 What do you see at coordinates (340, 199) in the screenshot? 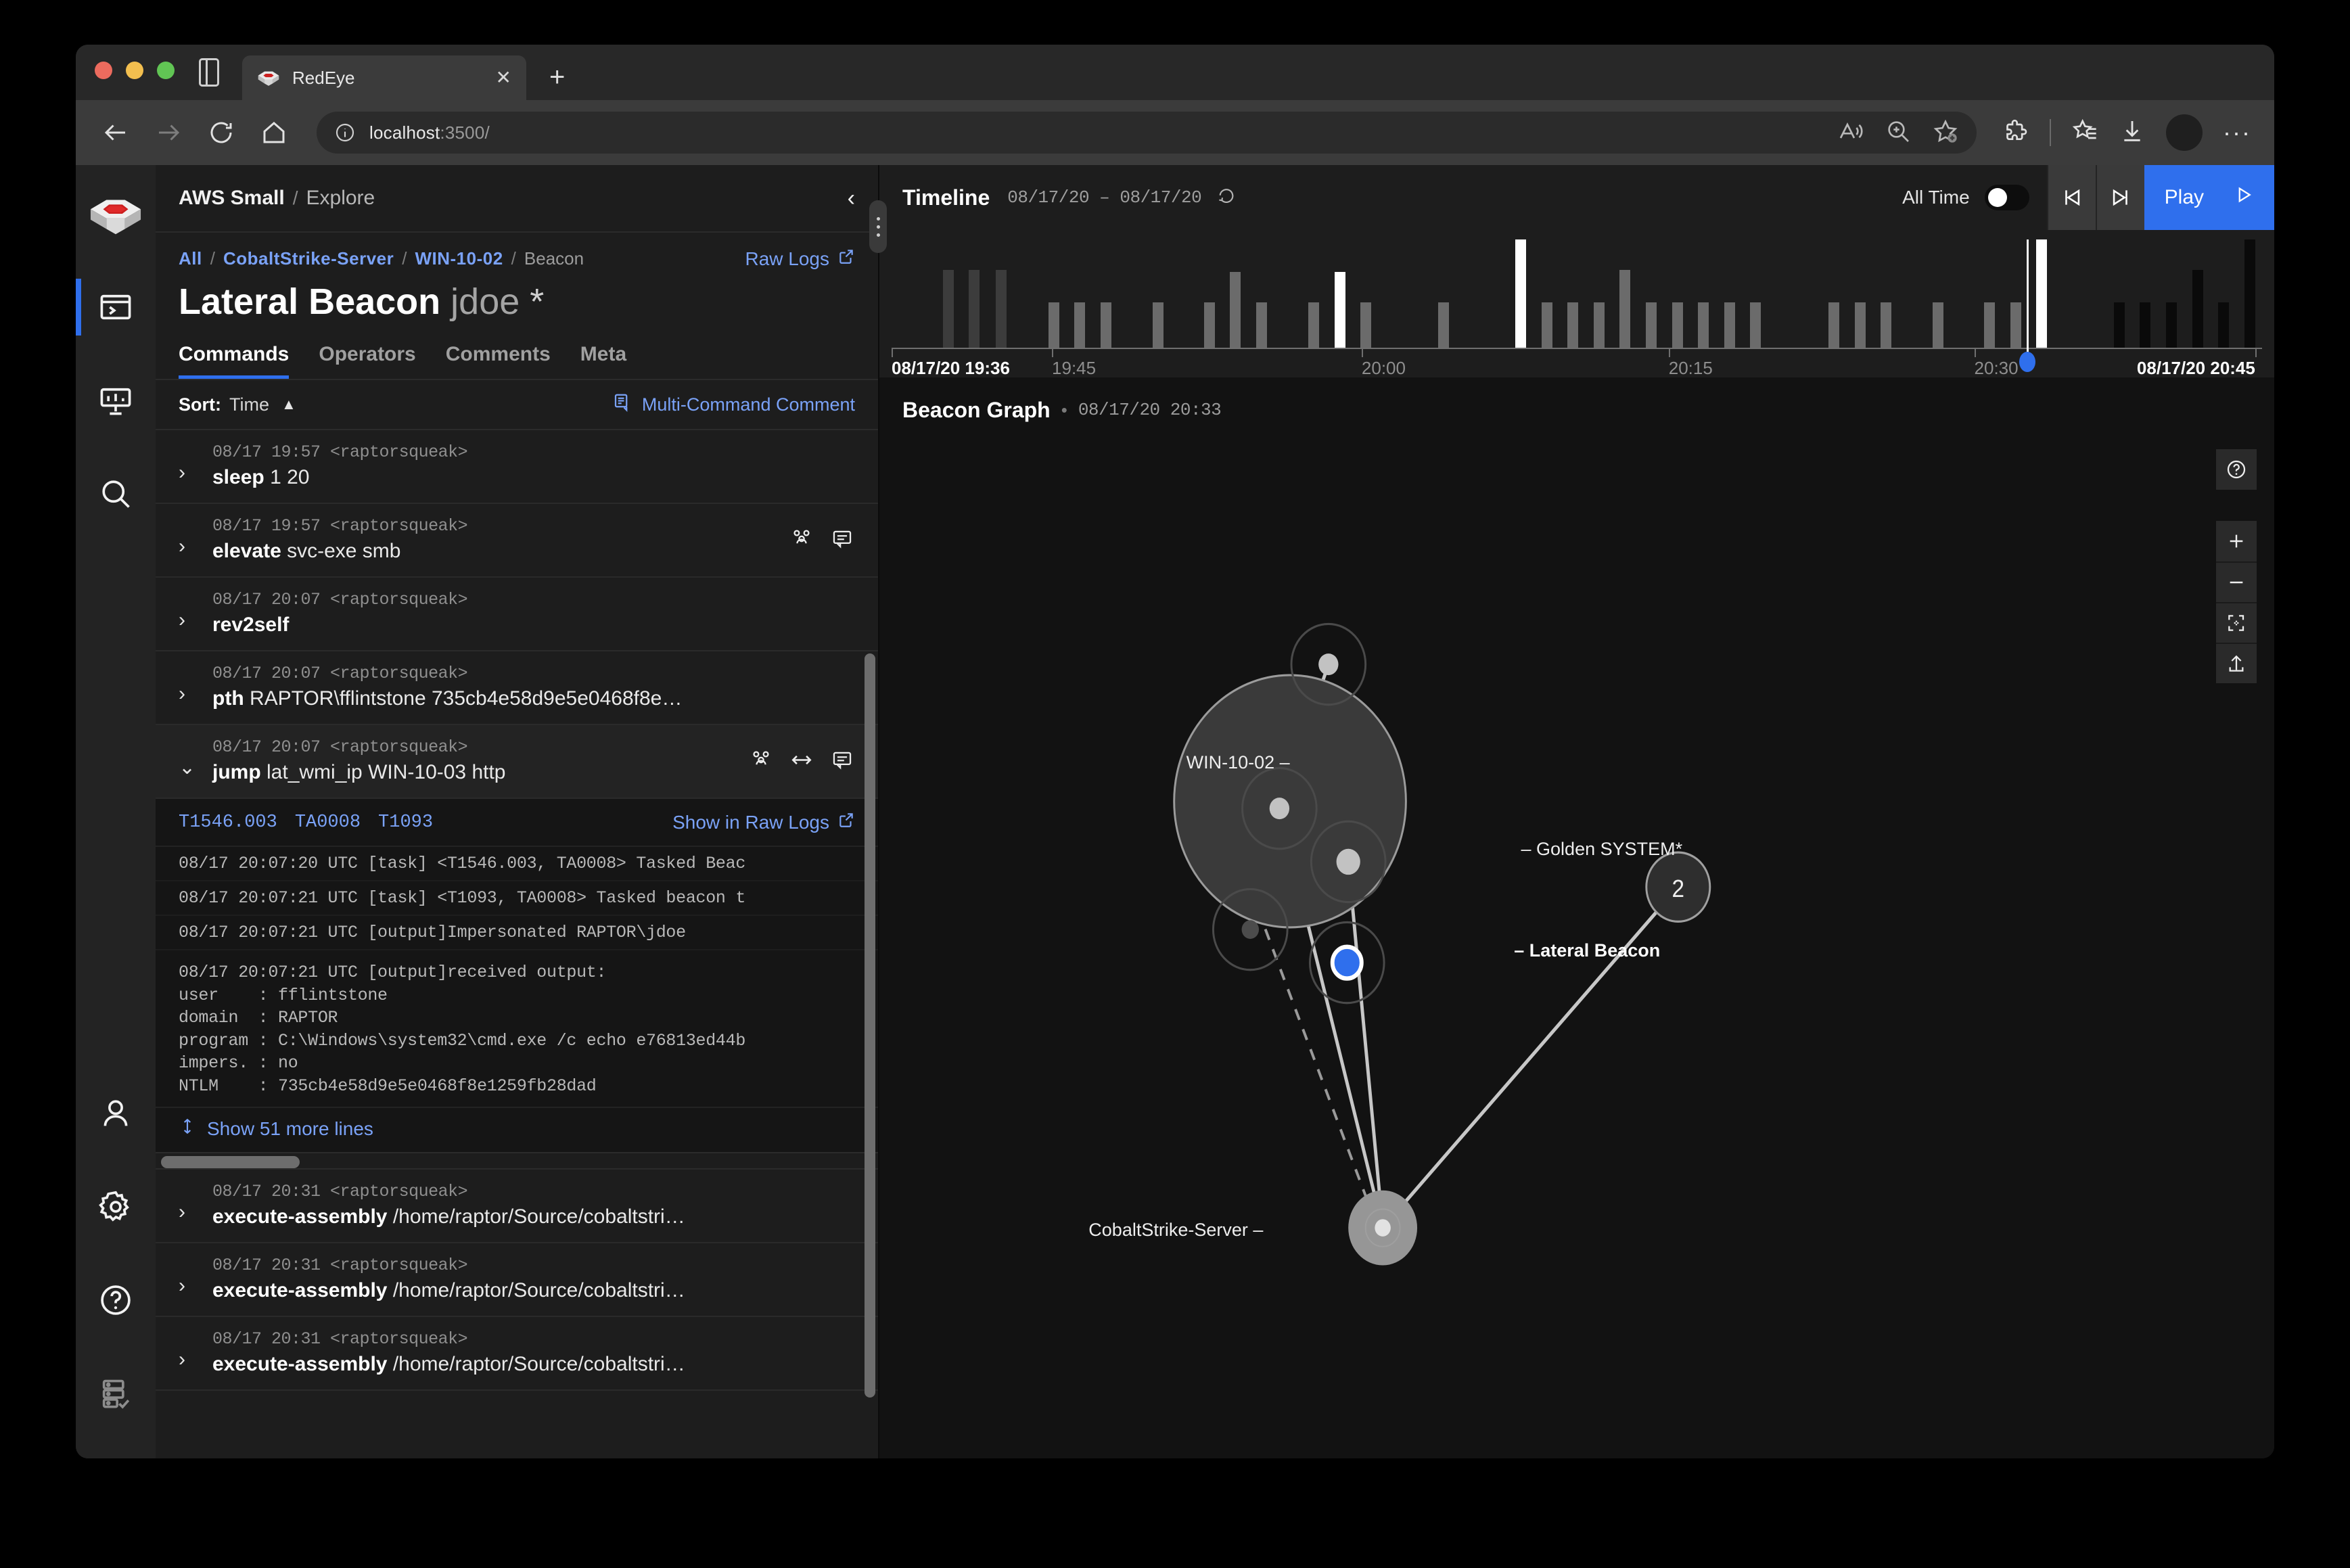
I see `section-name: Explore` at bounding box center [340, 199].